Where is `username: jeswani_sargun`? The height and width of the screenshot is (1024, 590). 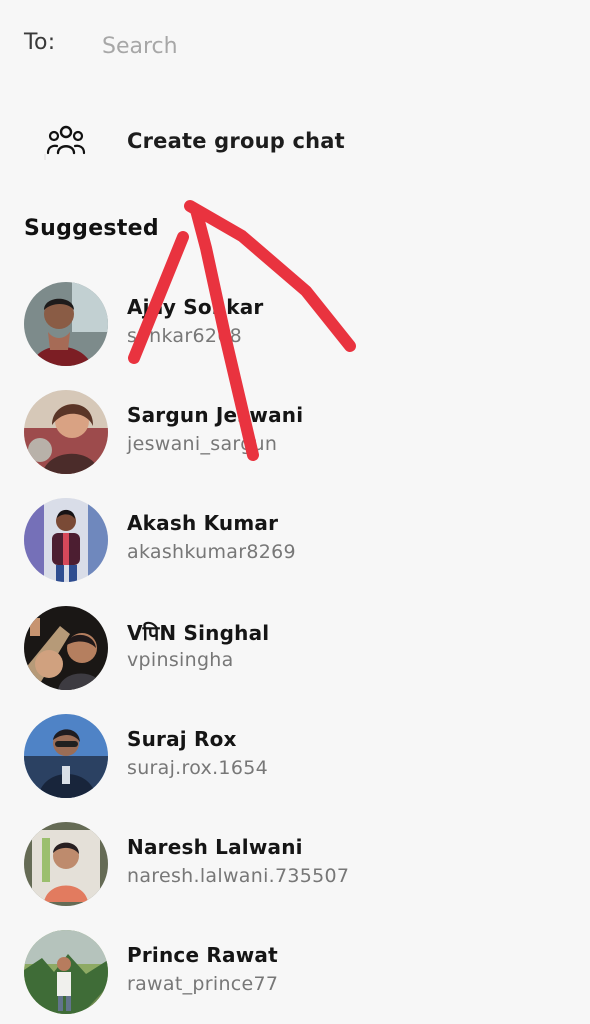 username: jeswani_sargun is located at coordinates (202, 444).